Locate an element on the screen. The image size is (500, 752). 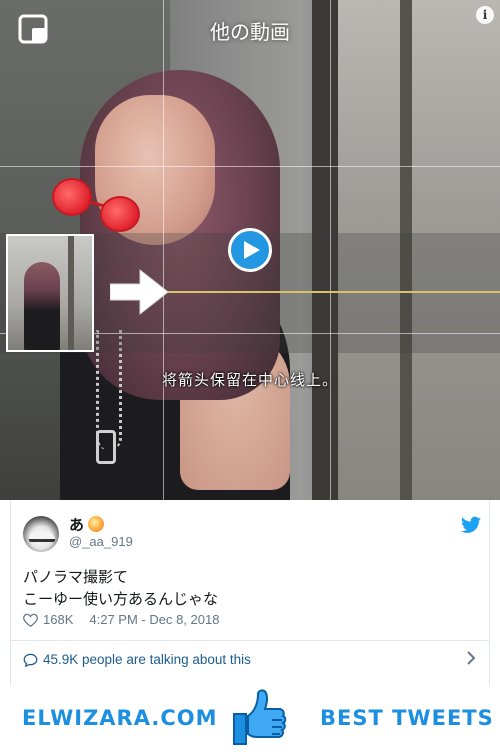
chevron-right-icon is located at coordinates (471, 658).